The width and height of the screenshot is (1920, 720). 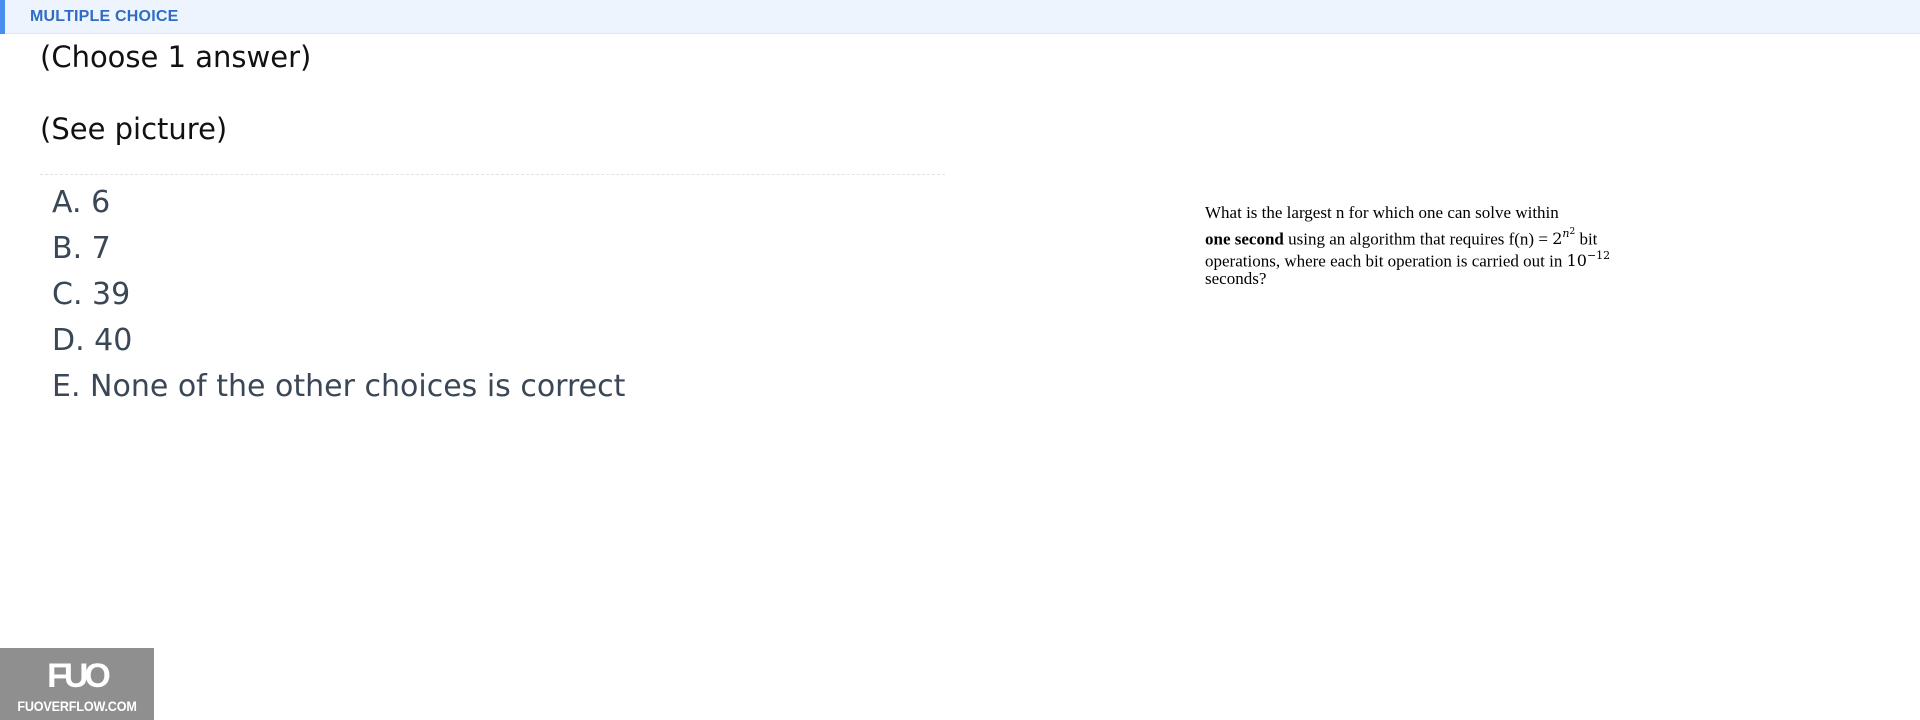 I want to click on answer-option-c: C. 39, so click(x=338, y=295).